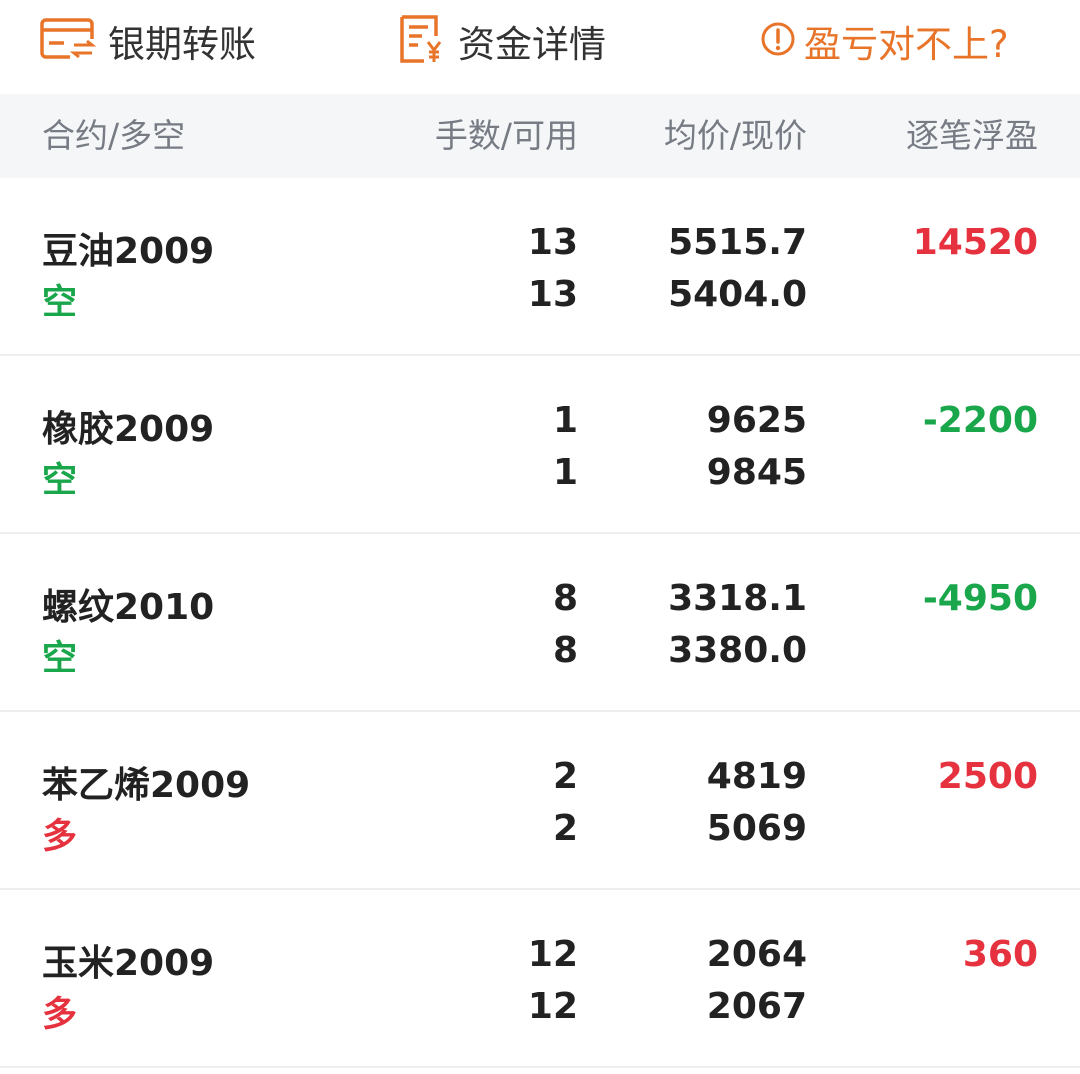 Image resolution: width=1080 pixels, height=1074 pixels. I want to click on available-lots: 8, so click(565, 650).